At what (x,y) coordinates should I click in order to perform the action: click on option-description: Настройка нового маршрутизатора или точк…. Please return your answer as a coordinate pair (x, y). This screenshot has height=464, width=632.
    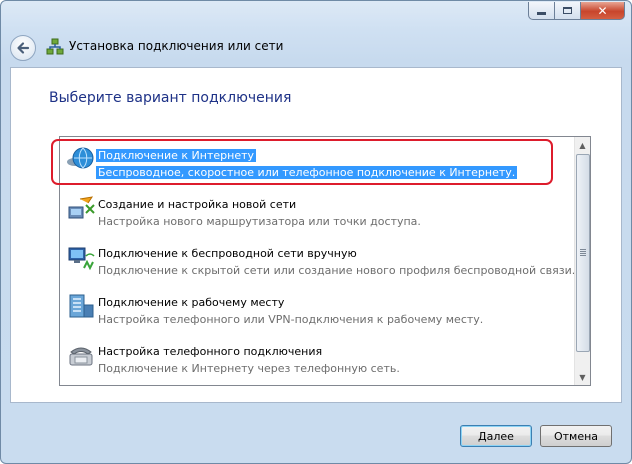
    Looking at the image, I should click on (259, 221).